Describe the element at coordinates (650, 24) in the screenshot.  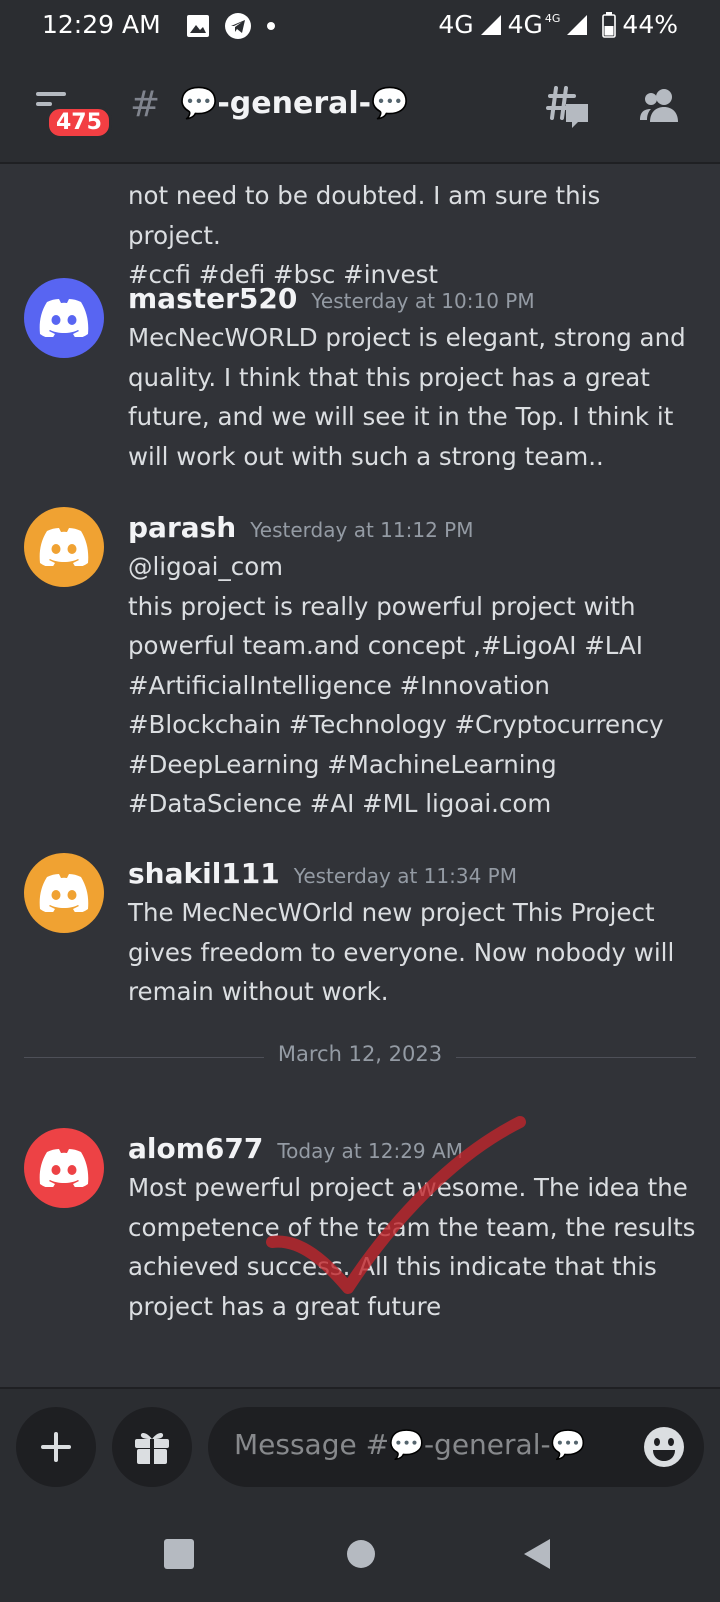
I see `battery-level: 44%` at that location.